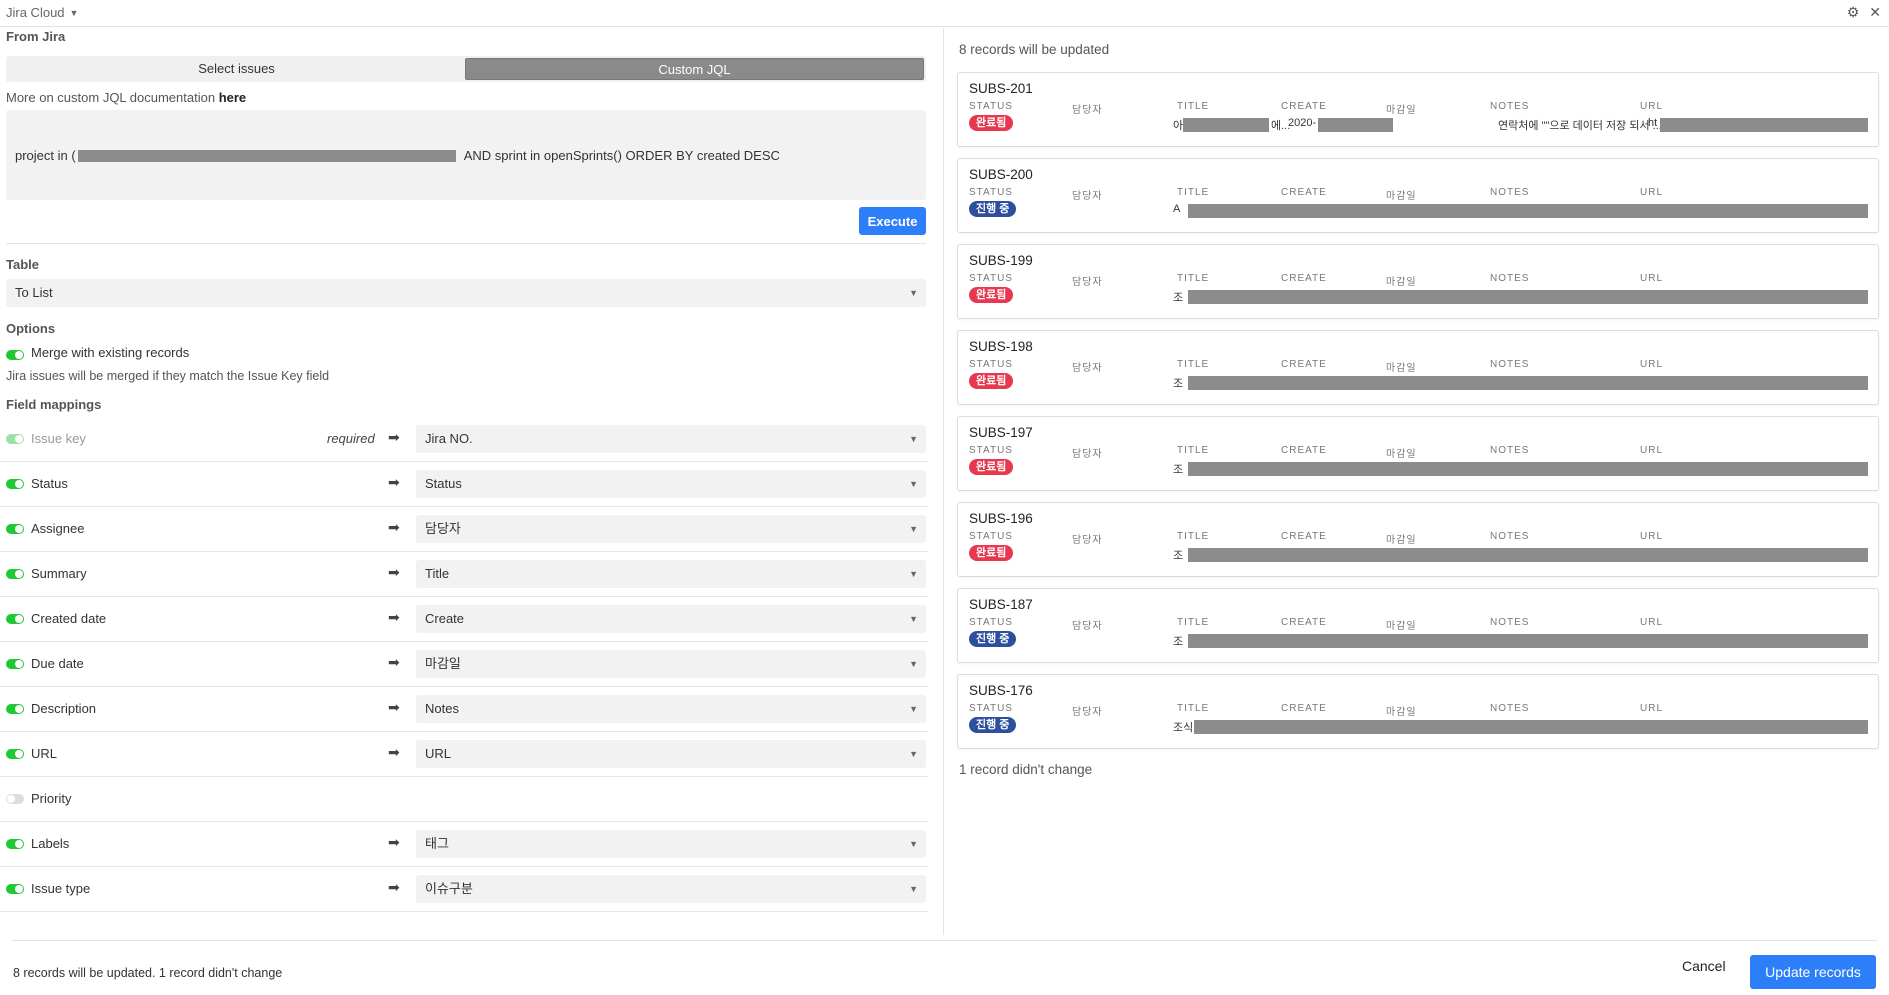 This screenshot has height=995, width=1889. Describe the element at coordinates (1875, 12) in the screenshot. I see `close-icon: ✕` at that location.